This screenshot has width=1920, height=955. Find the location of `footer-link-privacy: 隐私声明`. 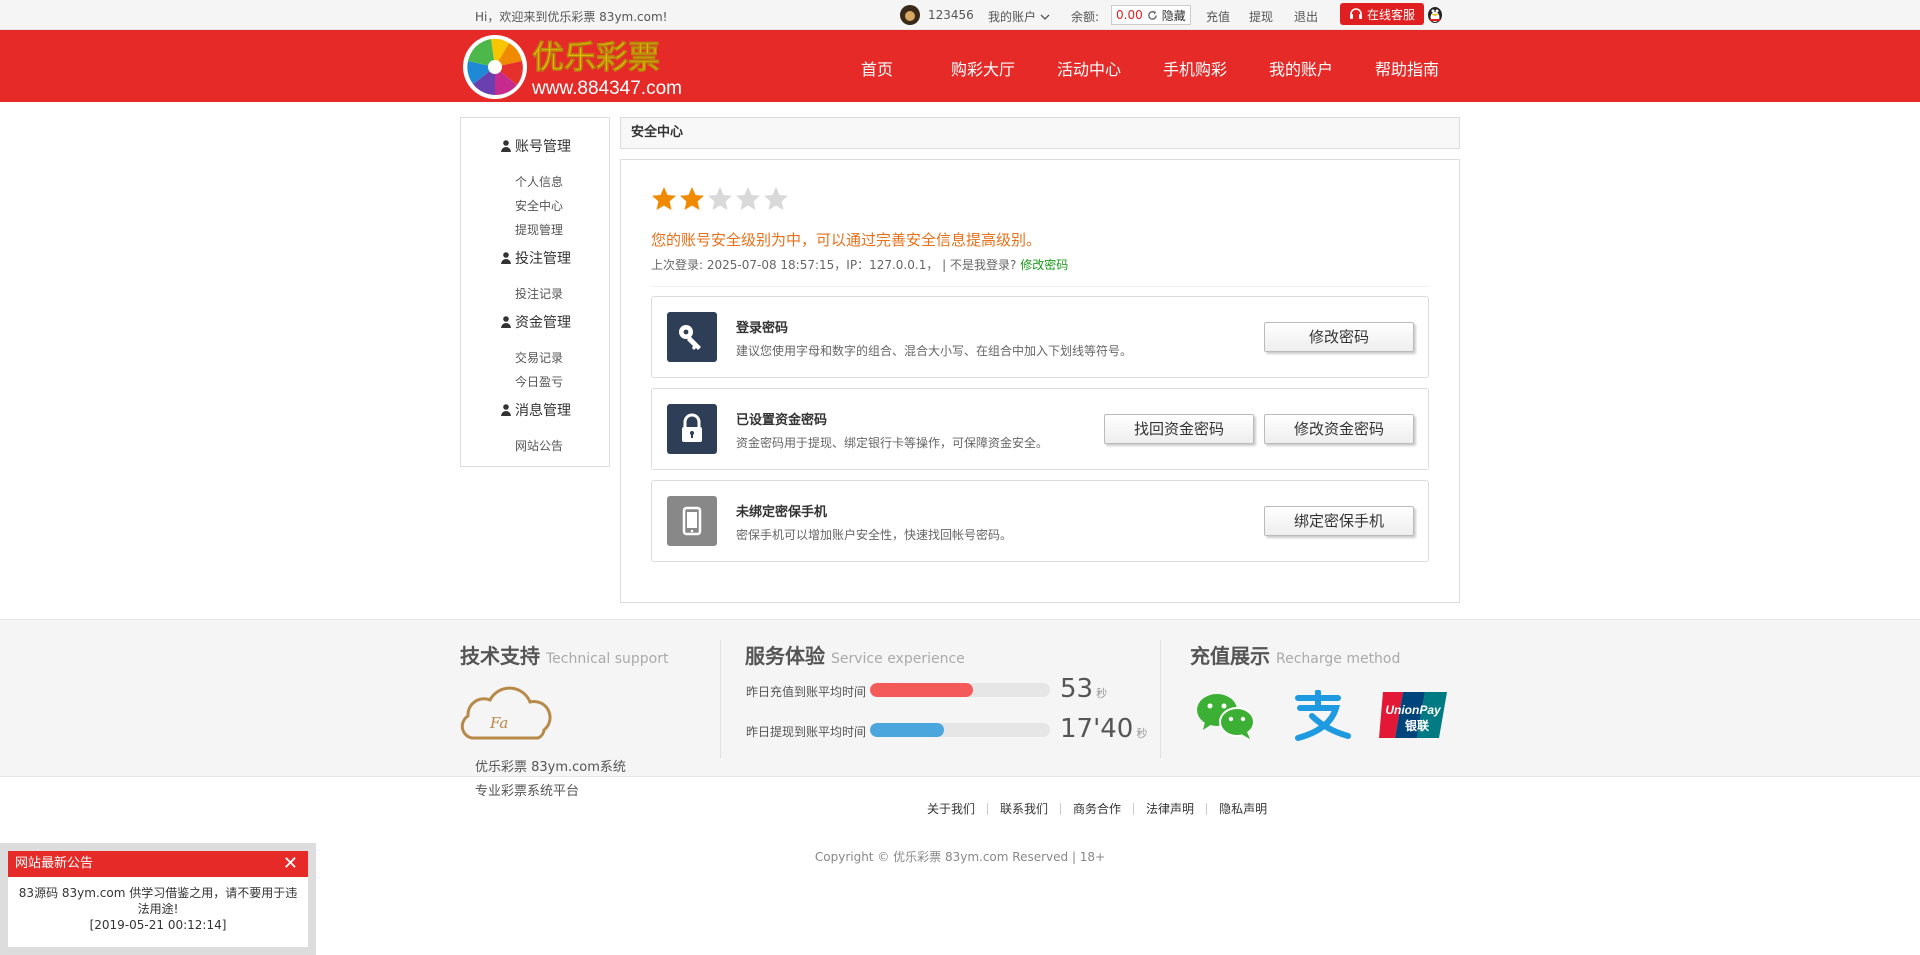

footer-link-privacy: 隐私声明 is located at coordinates (1242, 809).